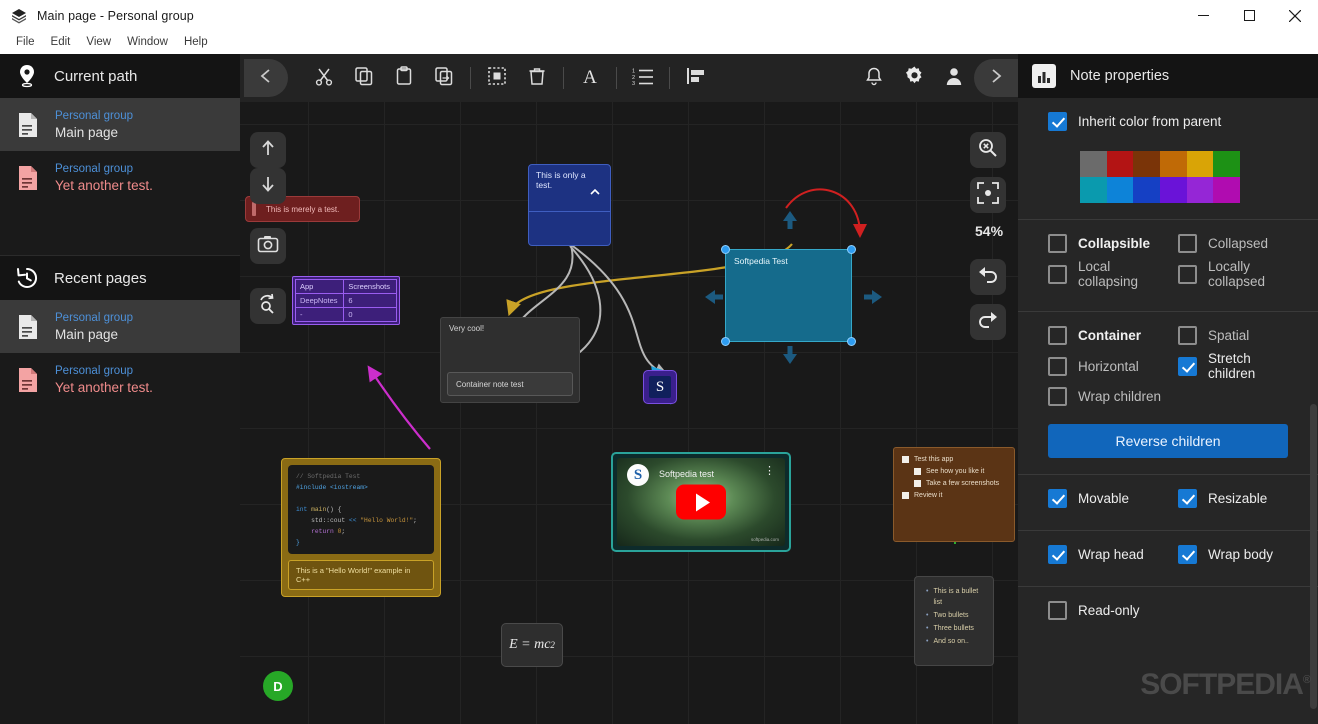 The height and width of the screenshot is (724, 1318). Describe the element at coordinates (1187, 366) in the screenshot. I see `stretch-children-checkbox` at that location.